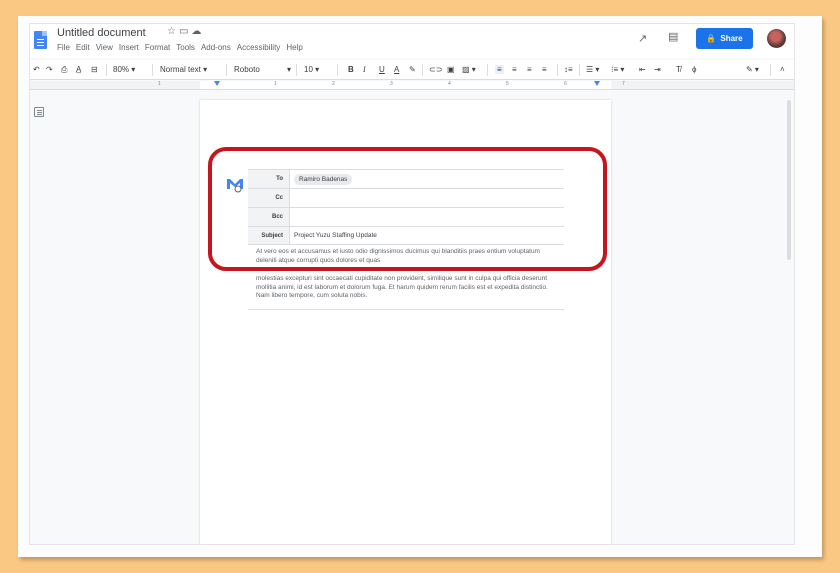 This screenshot has width=840, height=573. I want to click on input-tools-icon: ϕ, so click(694, 69).